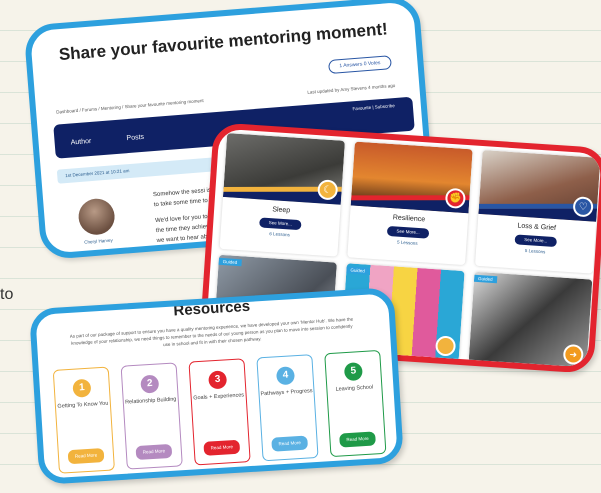 The height and width of the screenshot is (493, 601). I want to click on tile-title: Resilience, so click(409, 219).